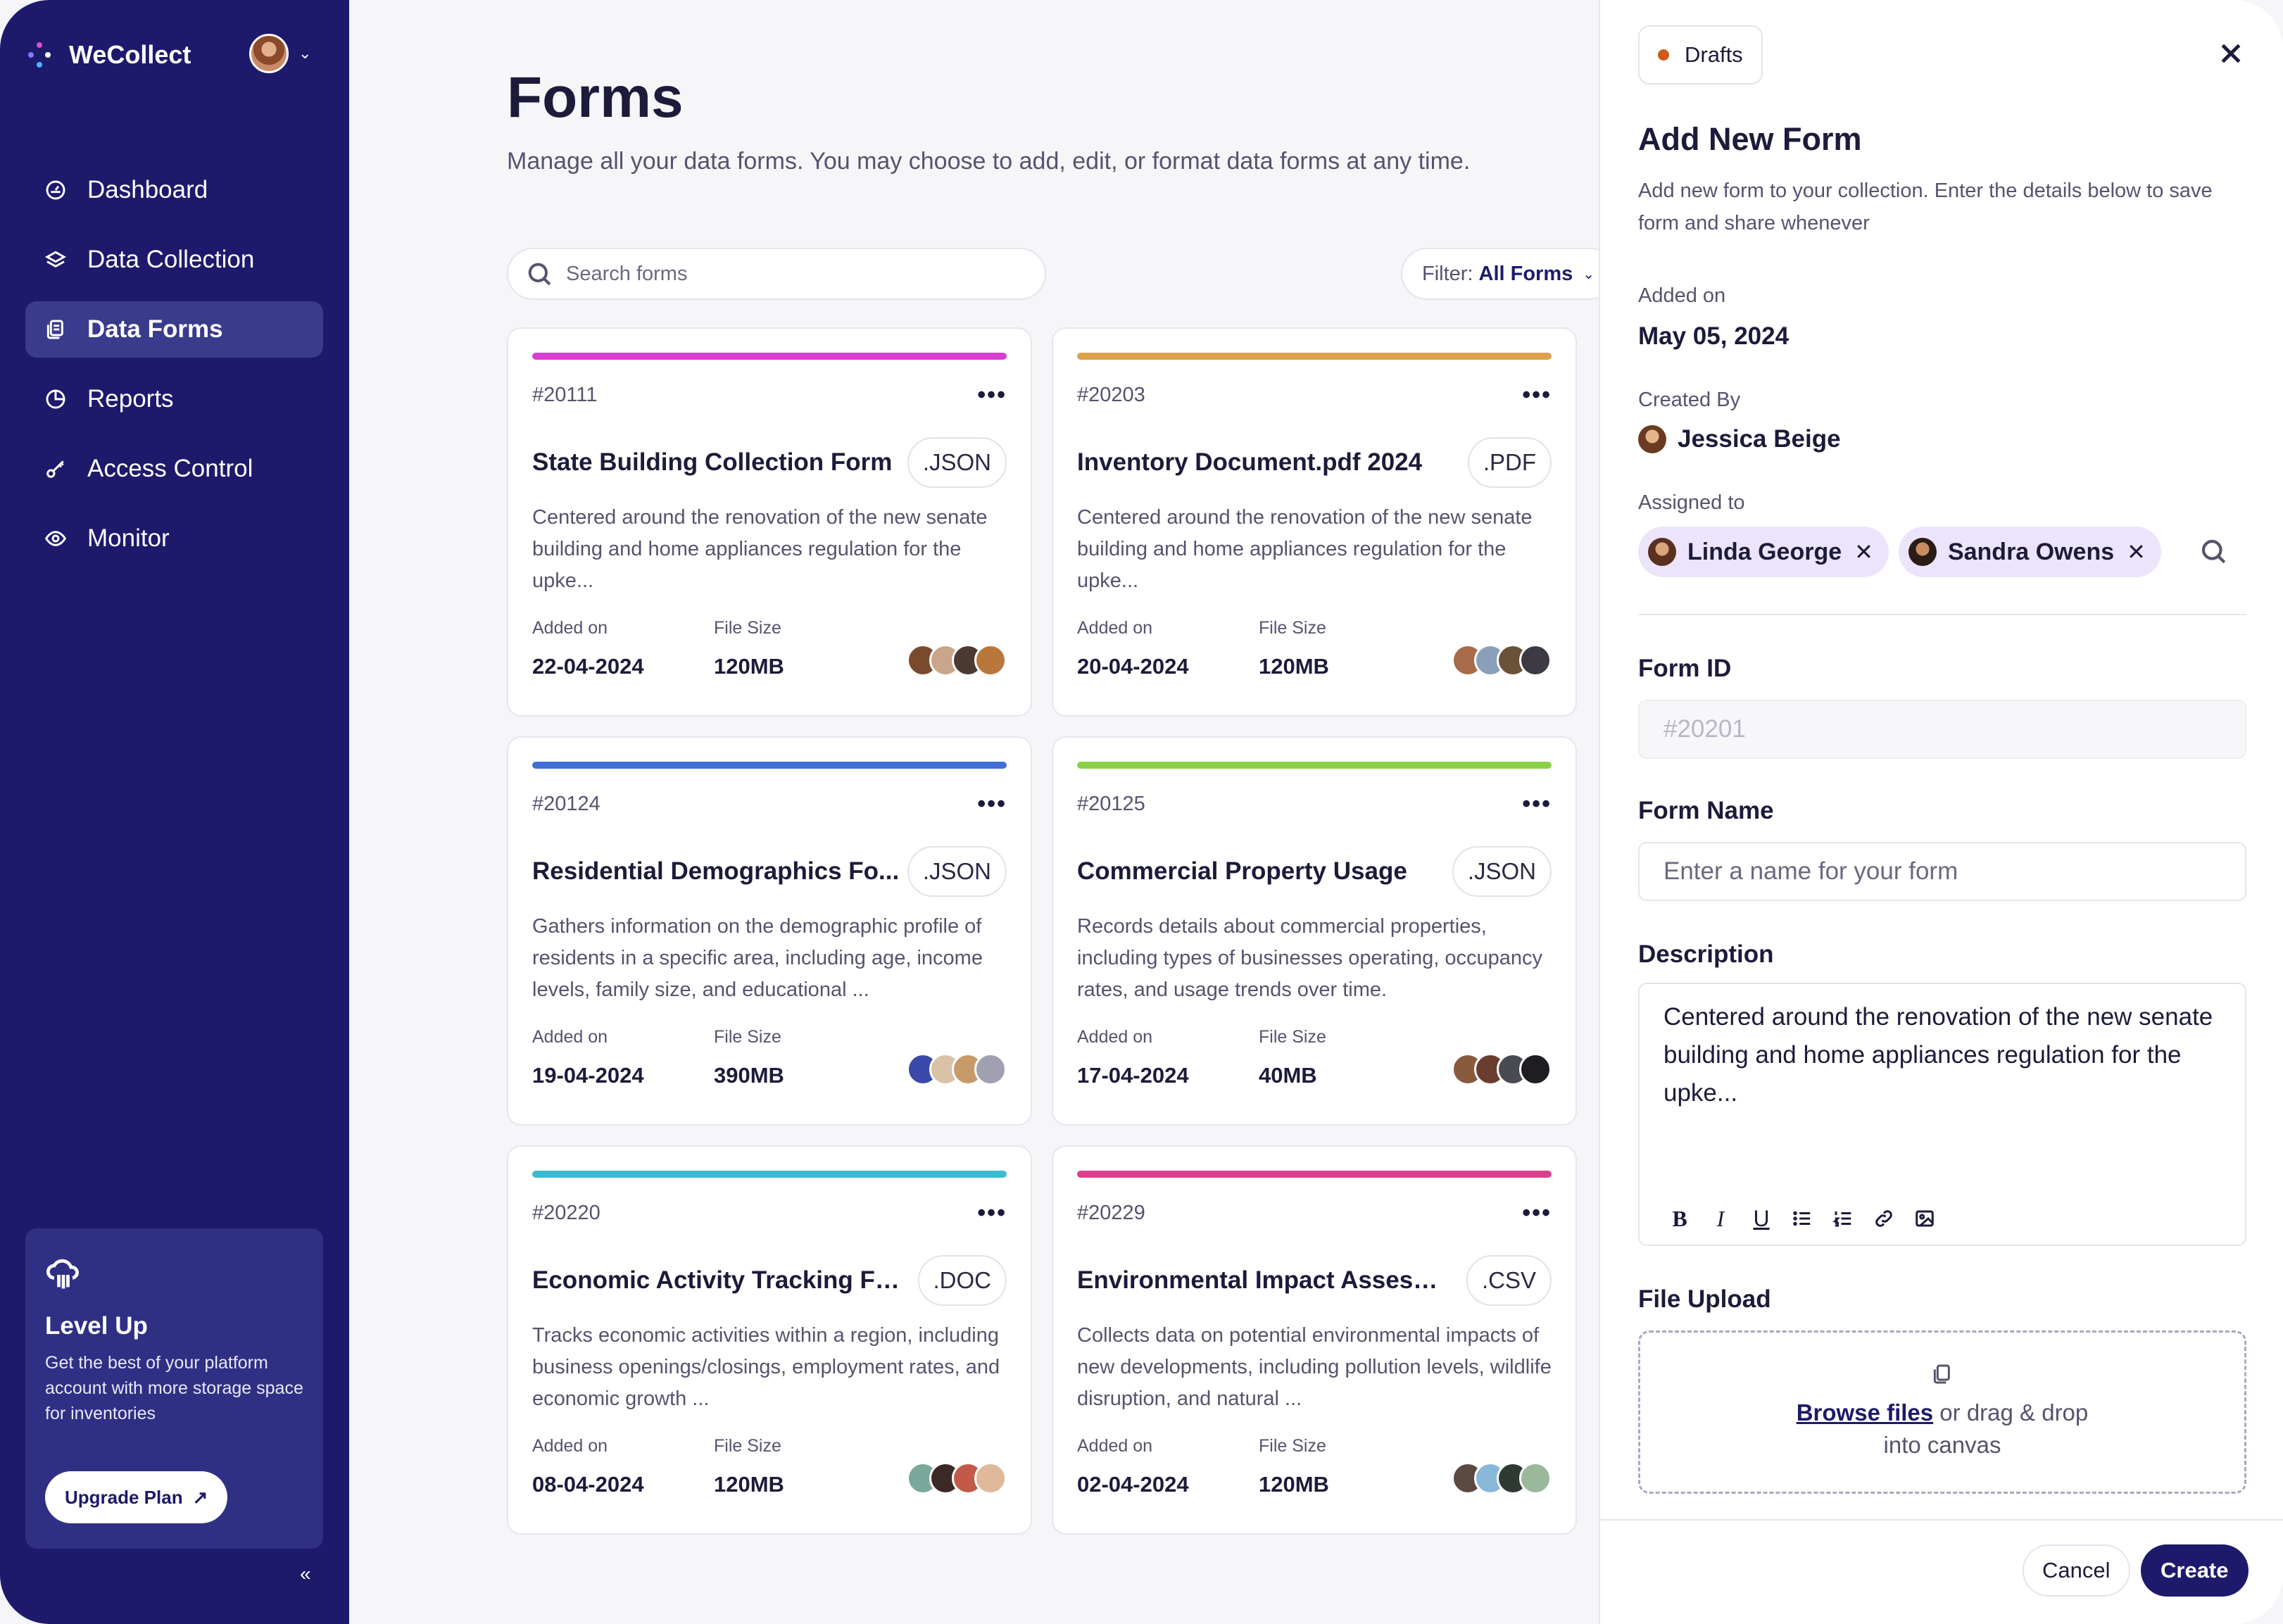 This screenshot has height=1624, width=2283. What do you see at coordinates (1720, 1218) in the screenshot?
I see `italic-icon: I` at bounding box center [1720, 1218].